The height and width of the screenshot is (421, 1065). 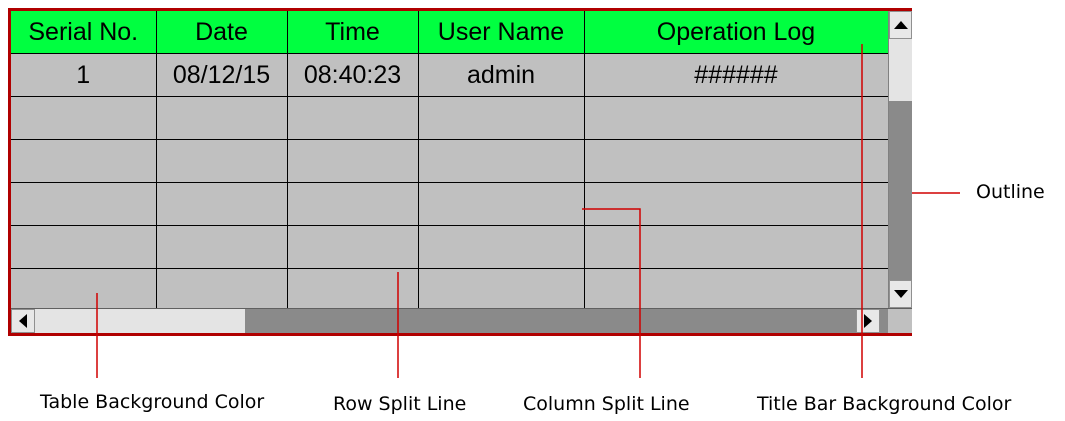 What do you see at coordinates (352, 32) in the screenshot?
I see `header-time: Time` at bounding box center [352, 32].